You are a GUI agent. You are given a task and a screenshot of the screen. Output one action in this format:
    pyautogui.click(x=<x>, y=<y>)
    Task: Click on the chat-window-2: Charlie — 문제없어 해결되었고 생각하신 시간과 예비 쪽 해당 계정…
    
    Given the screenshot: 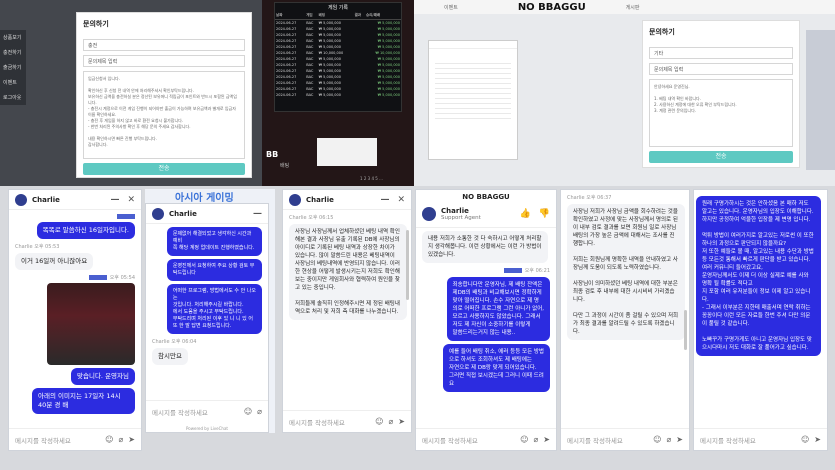 What is the action you would take?
    pyautogui.click(x=207, y=318)
    